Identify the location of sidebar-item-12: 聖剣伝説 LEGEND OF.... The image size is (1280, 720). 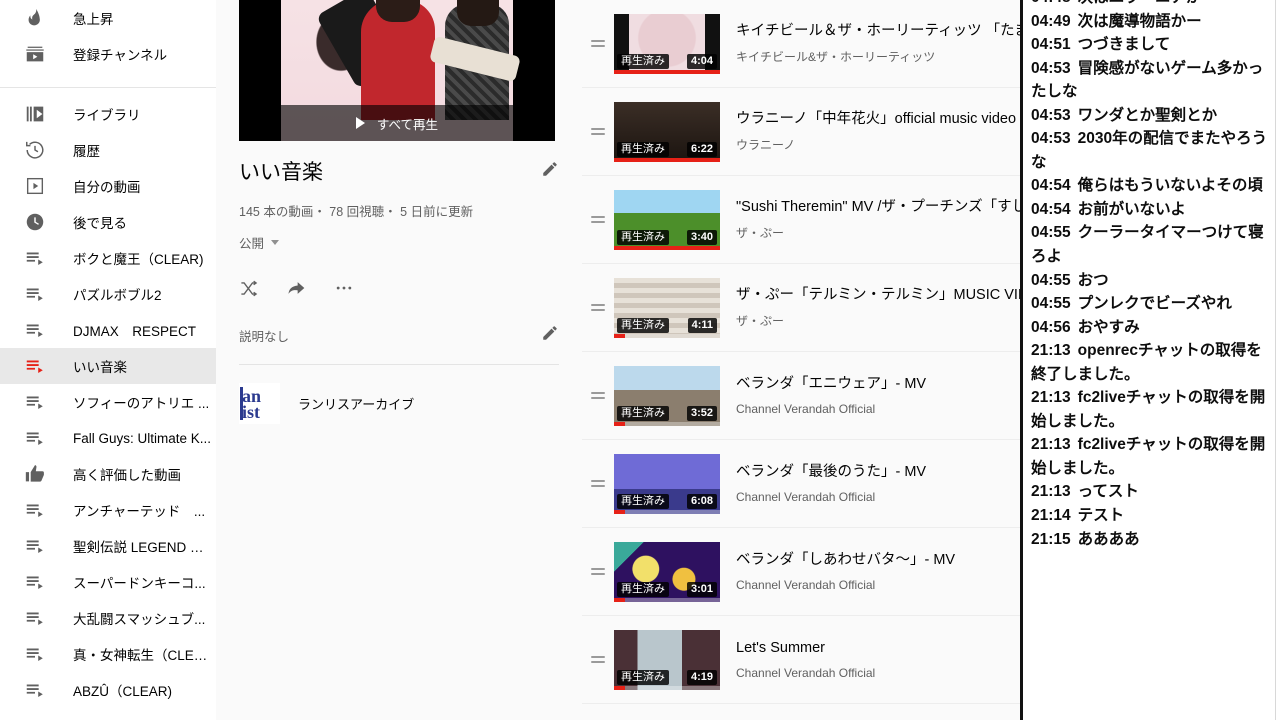
(108, 546).